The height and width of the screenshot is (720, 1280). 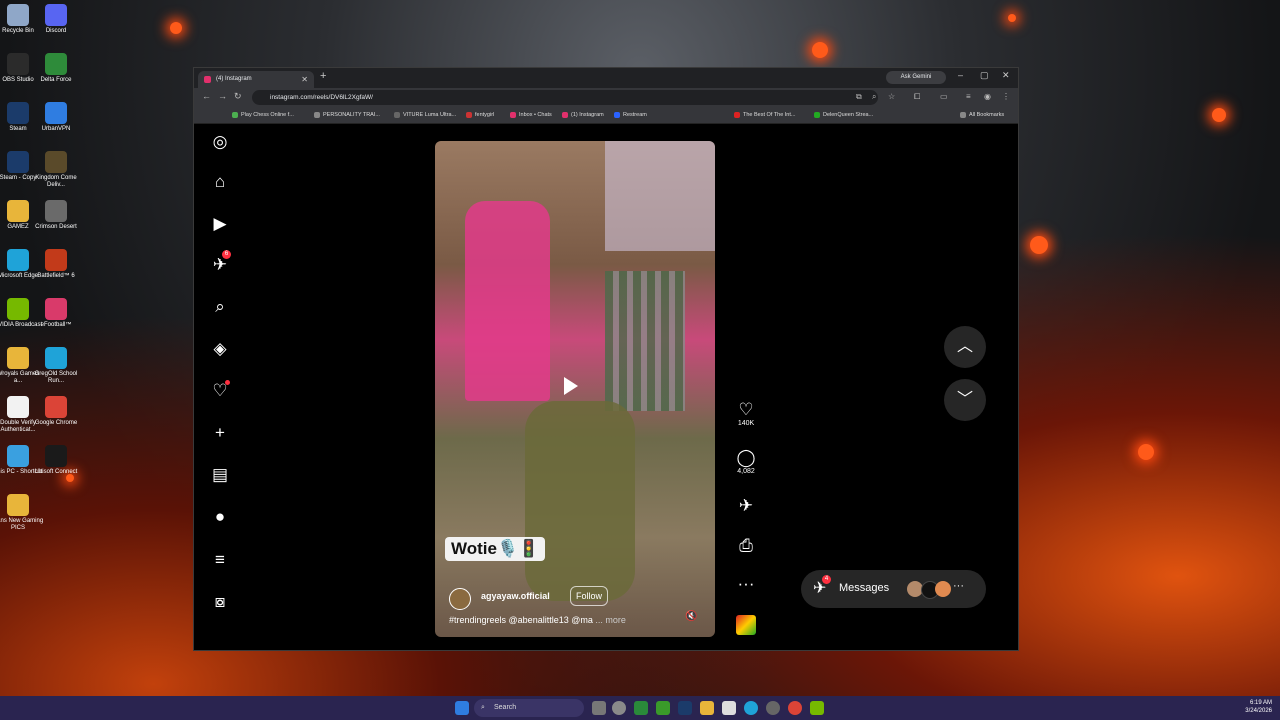 What do you see at coordinates (571, 386) in the screenshot?
I see `play-icon` at bounding box center [571, 386].